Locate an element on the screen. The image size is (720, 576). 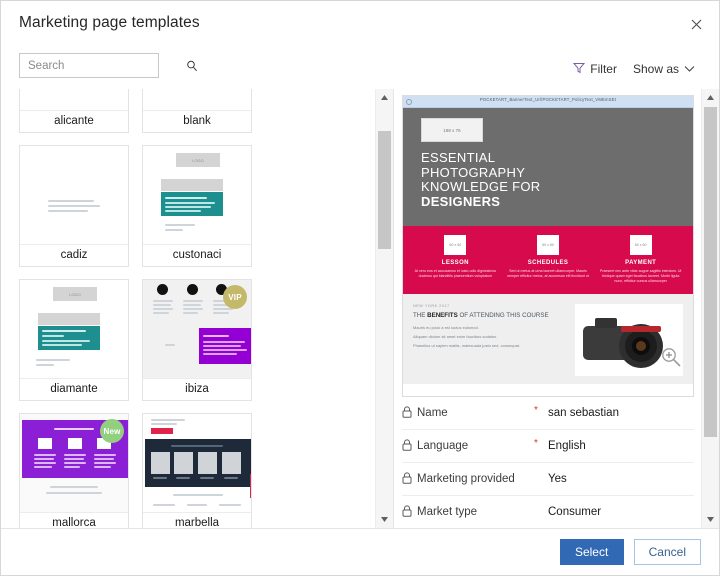
details-scrollbar is located at coordinates (710, 308).